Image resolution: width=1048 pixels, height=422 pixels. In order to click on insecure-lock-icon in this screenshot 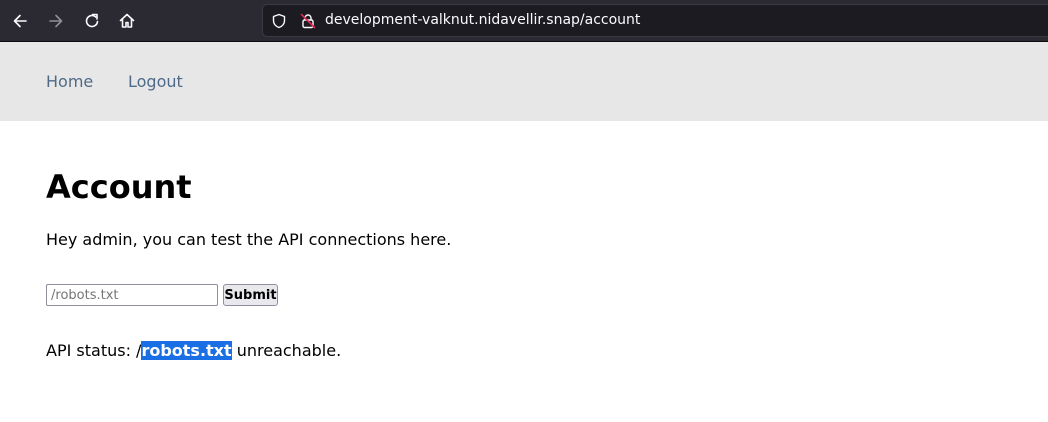, I will do `click(308, 21)`.